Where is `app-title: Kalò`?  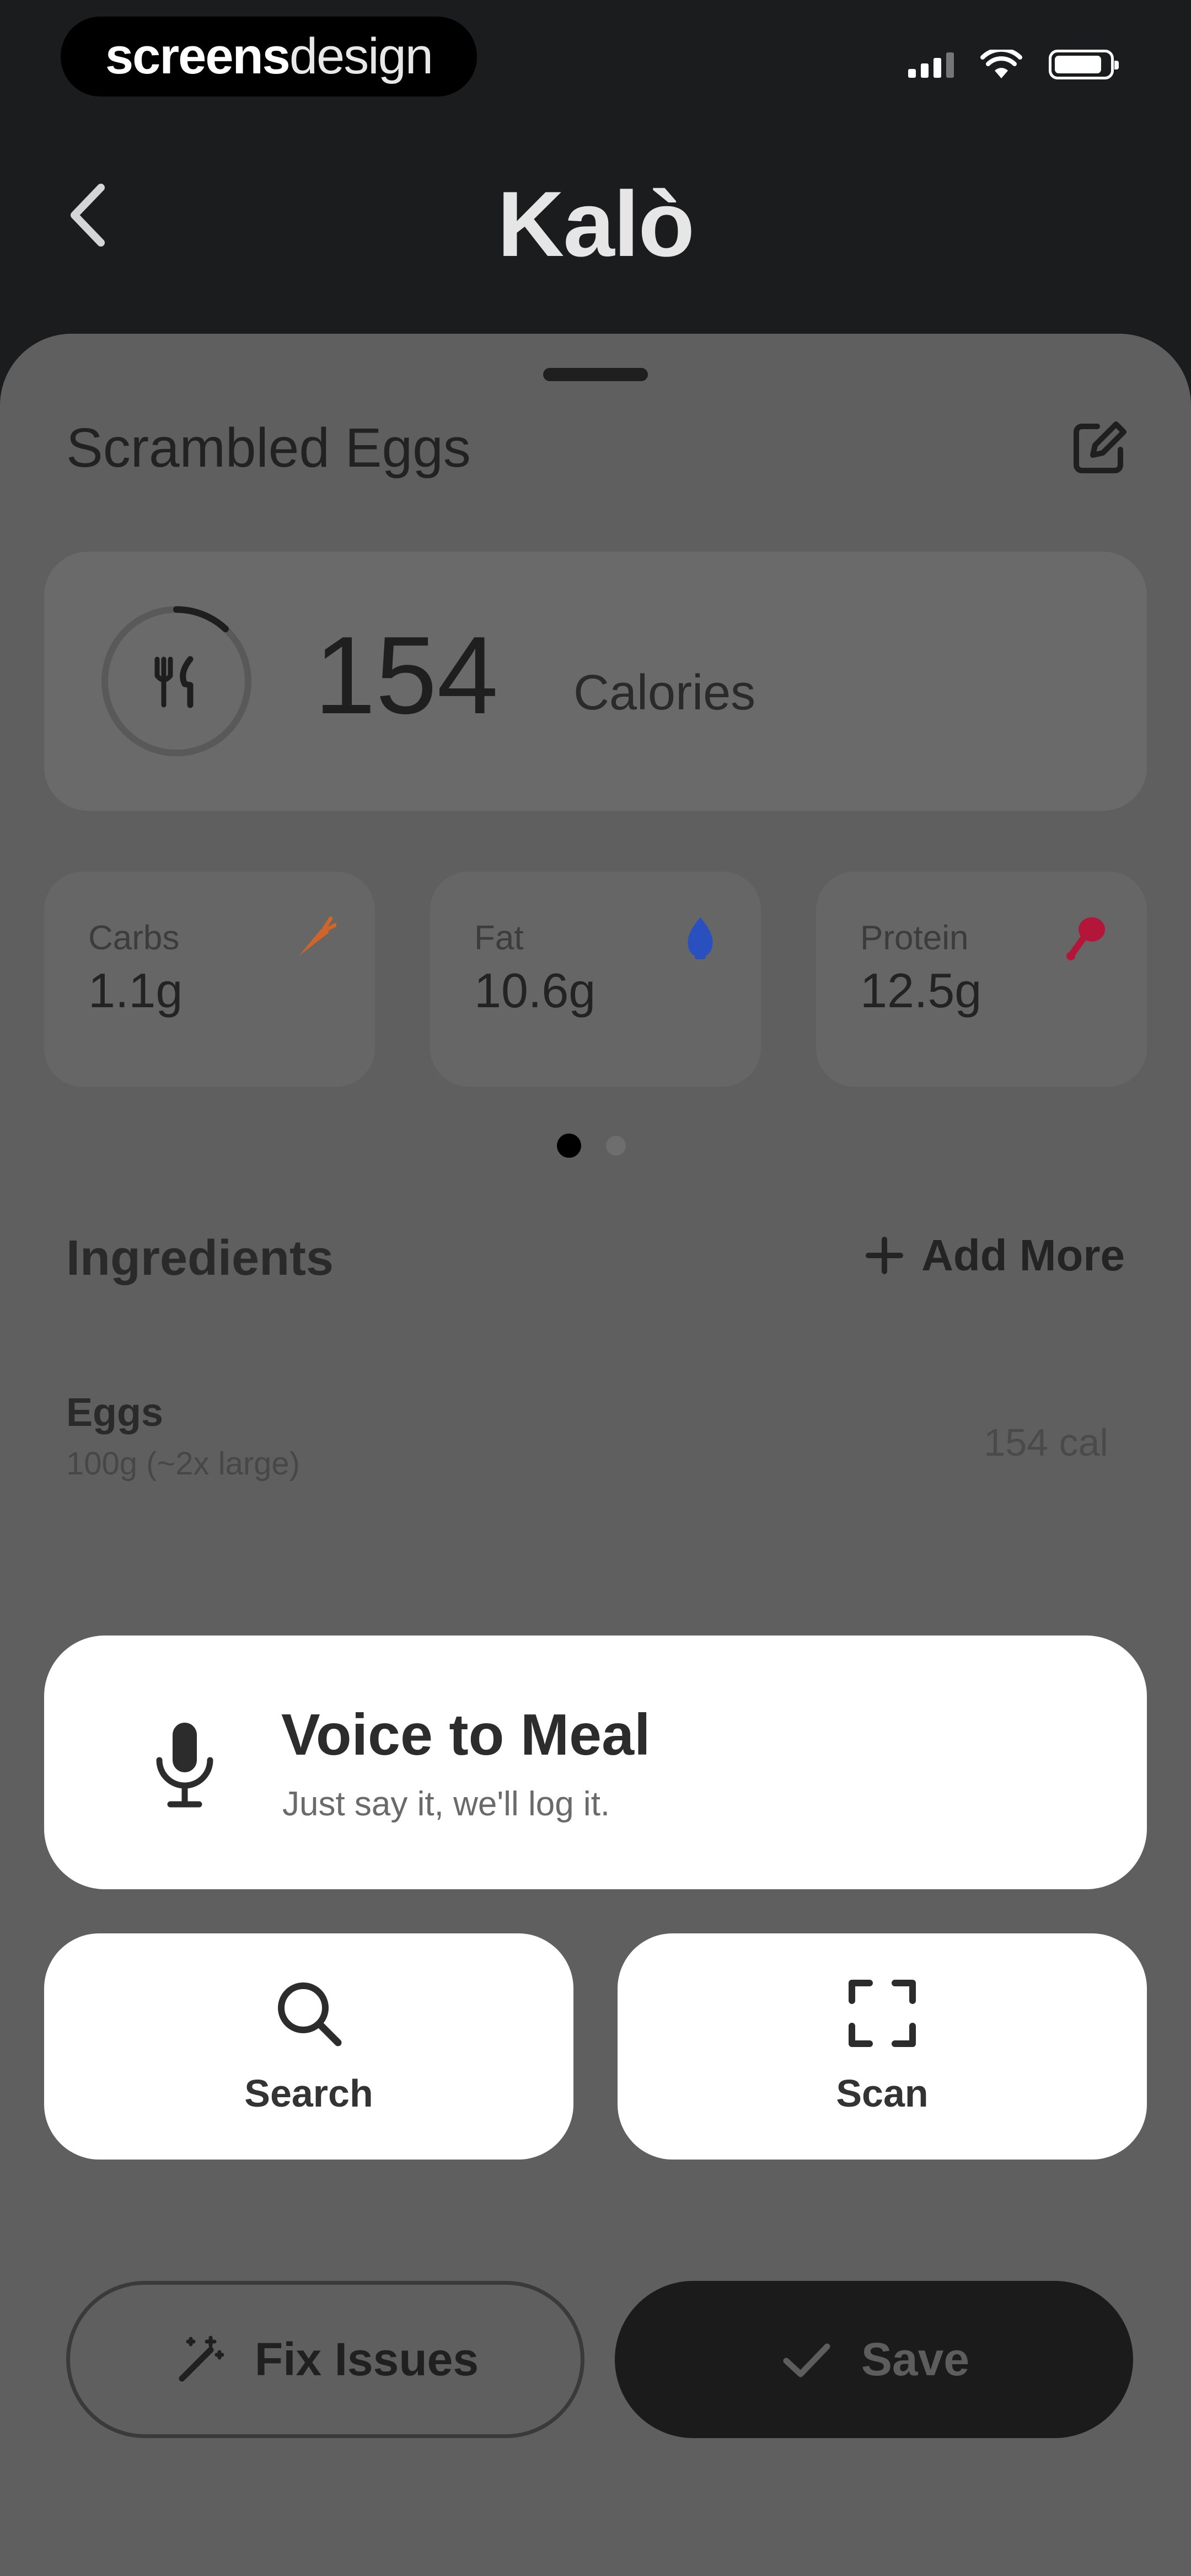 app-title: Kalò is located at coordinates (596, 224).